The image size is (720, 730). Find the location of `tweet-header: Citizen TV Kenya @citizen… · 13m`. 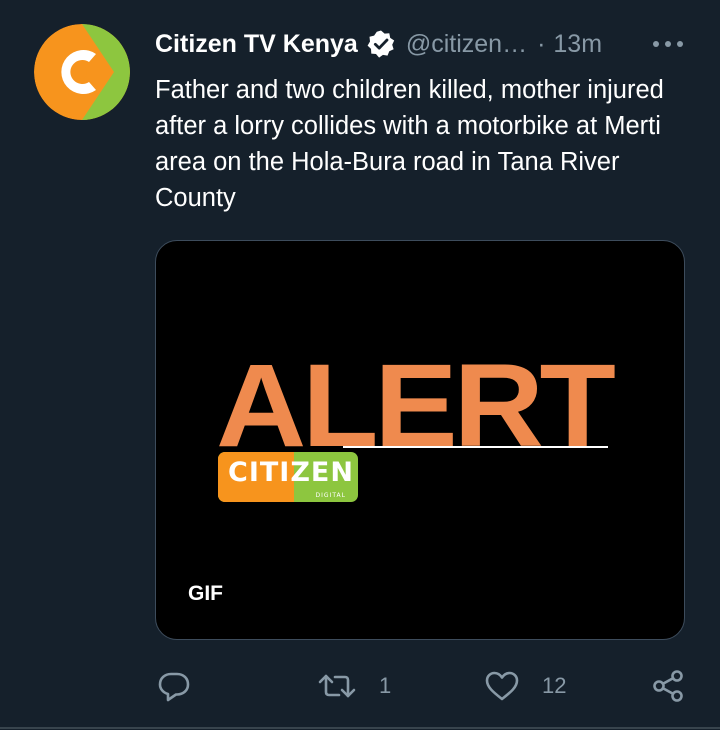

tweet-header: Citizen TV Kenya @citizen… · 13m is located at coordinates (378, 44).